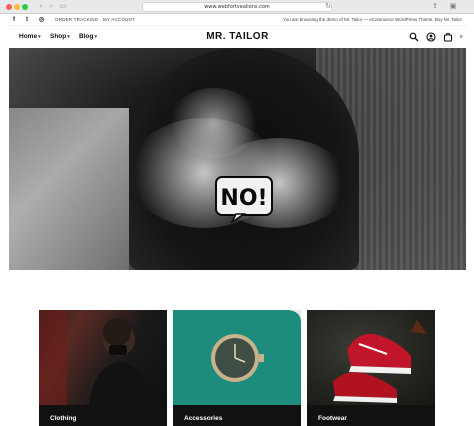  I want to click on no-speech-bubble-logo: NO!, so click(244, 199).